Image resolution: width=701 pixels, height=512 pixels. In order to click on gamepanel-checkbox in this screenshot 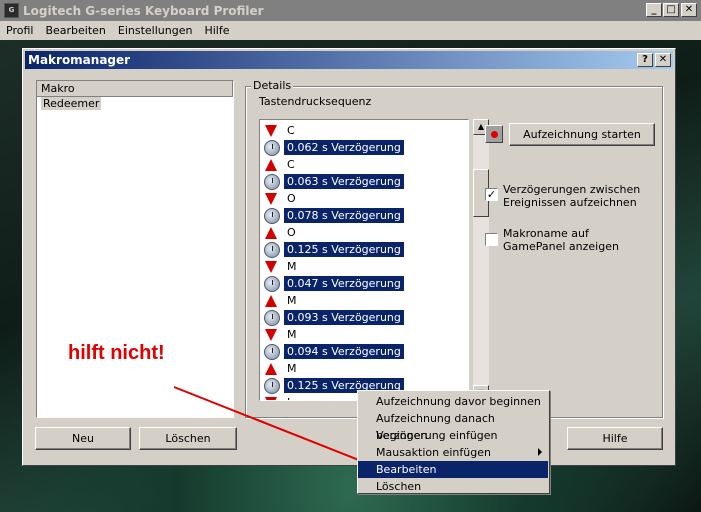, I will do `click(491, 239)`.